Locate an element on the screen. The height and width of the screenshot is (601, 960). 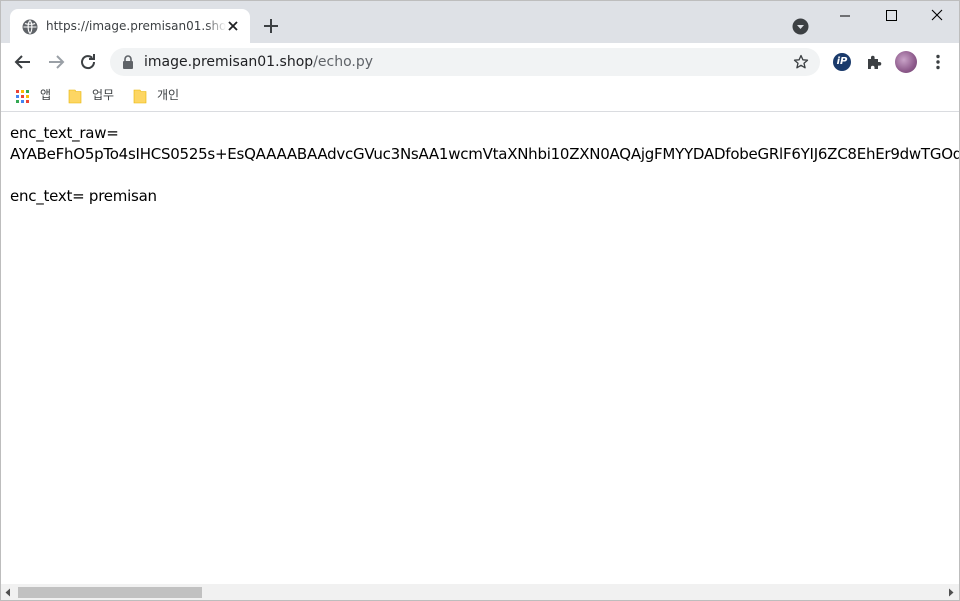
url-path: /echo.py is located at coordinates (343, 62).